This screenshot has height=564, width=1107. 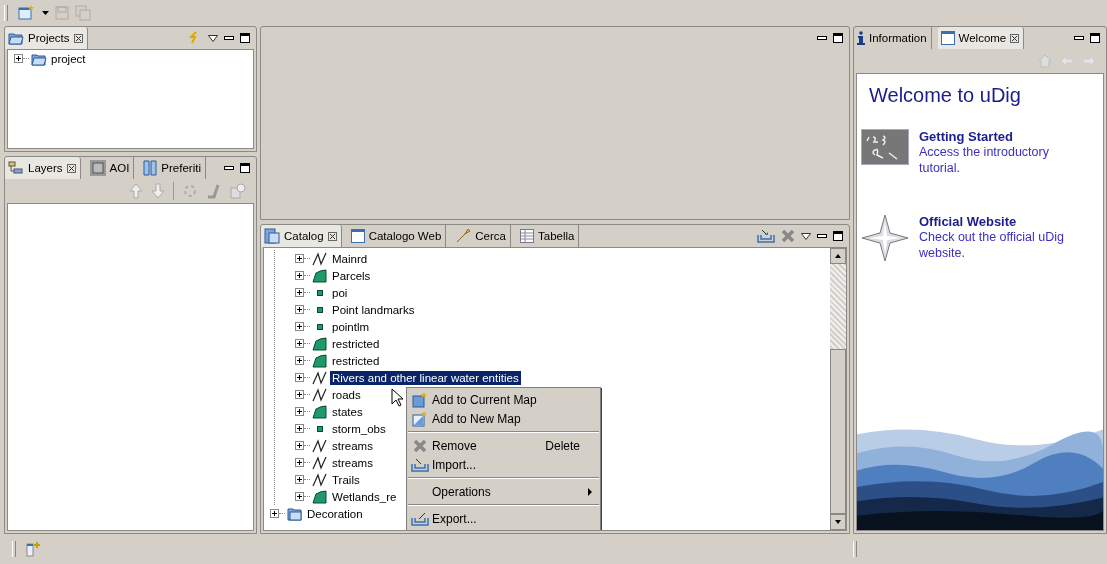 I want to click on panel-tab: Information, so click(x=898, y=38).